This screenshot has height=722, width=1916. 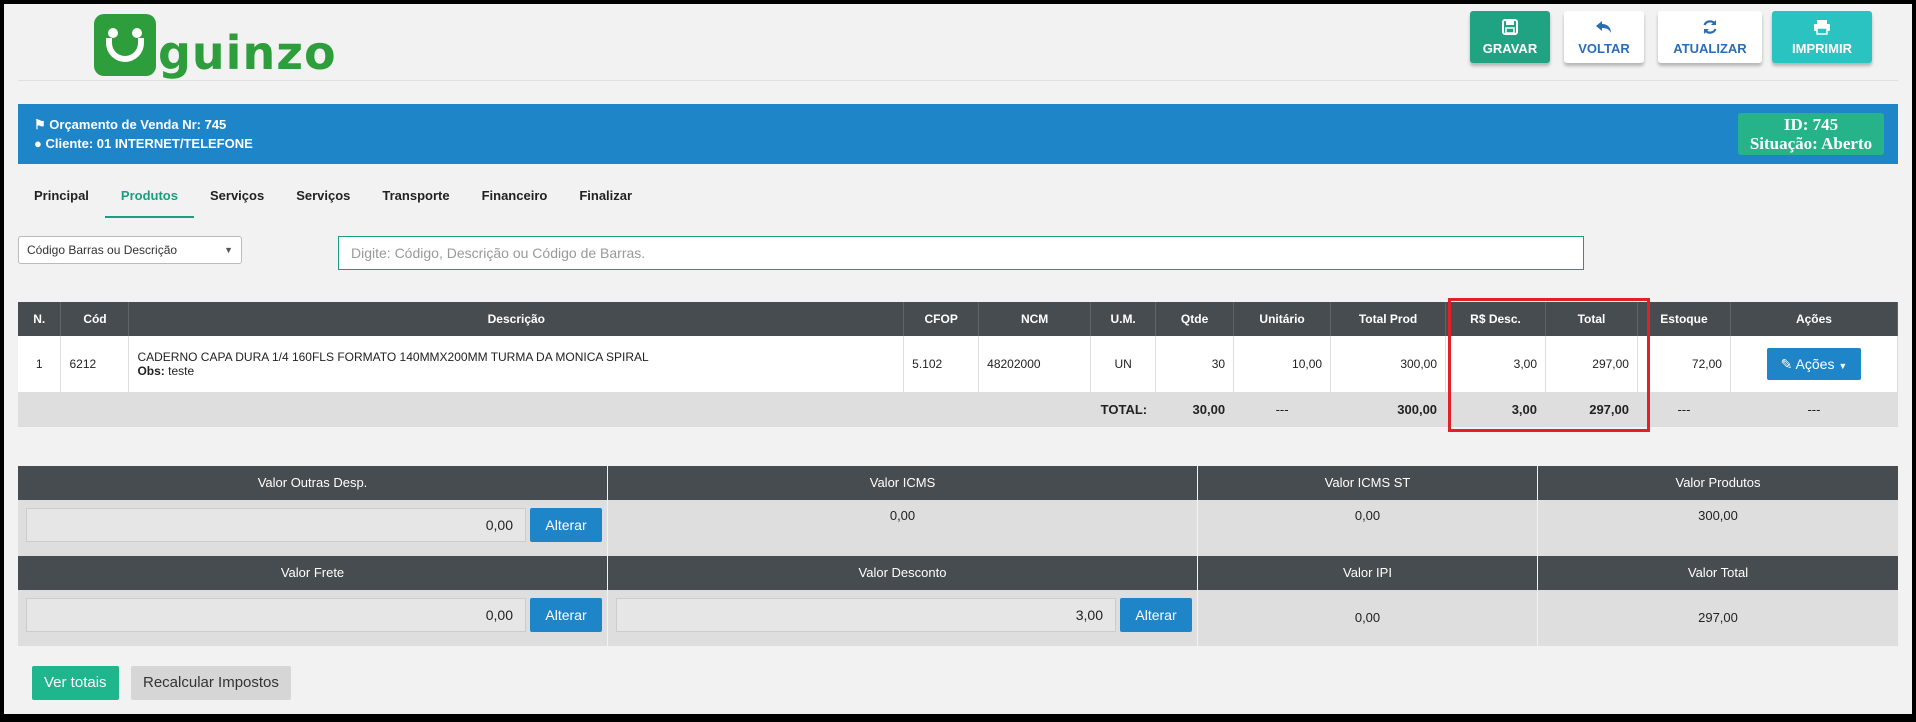 What do you see at coordinates (276, 525) in the screenshot?
I see `outras-desp-input: 0,00` at bounding box center [276, 525].